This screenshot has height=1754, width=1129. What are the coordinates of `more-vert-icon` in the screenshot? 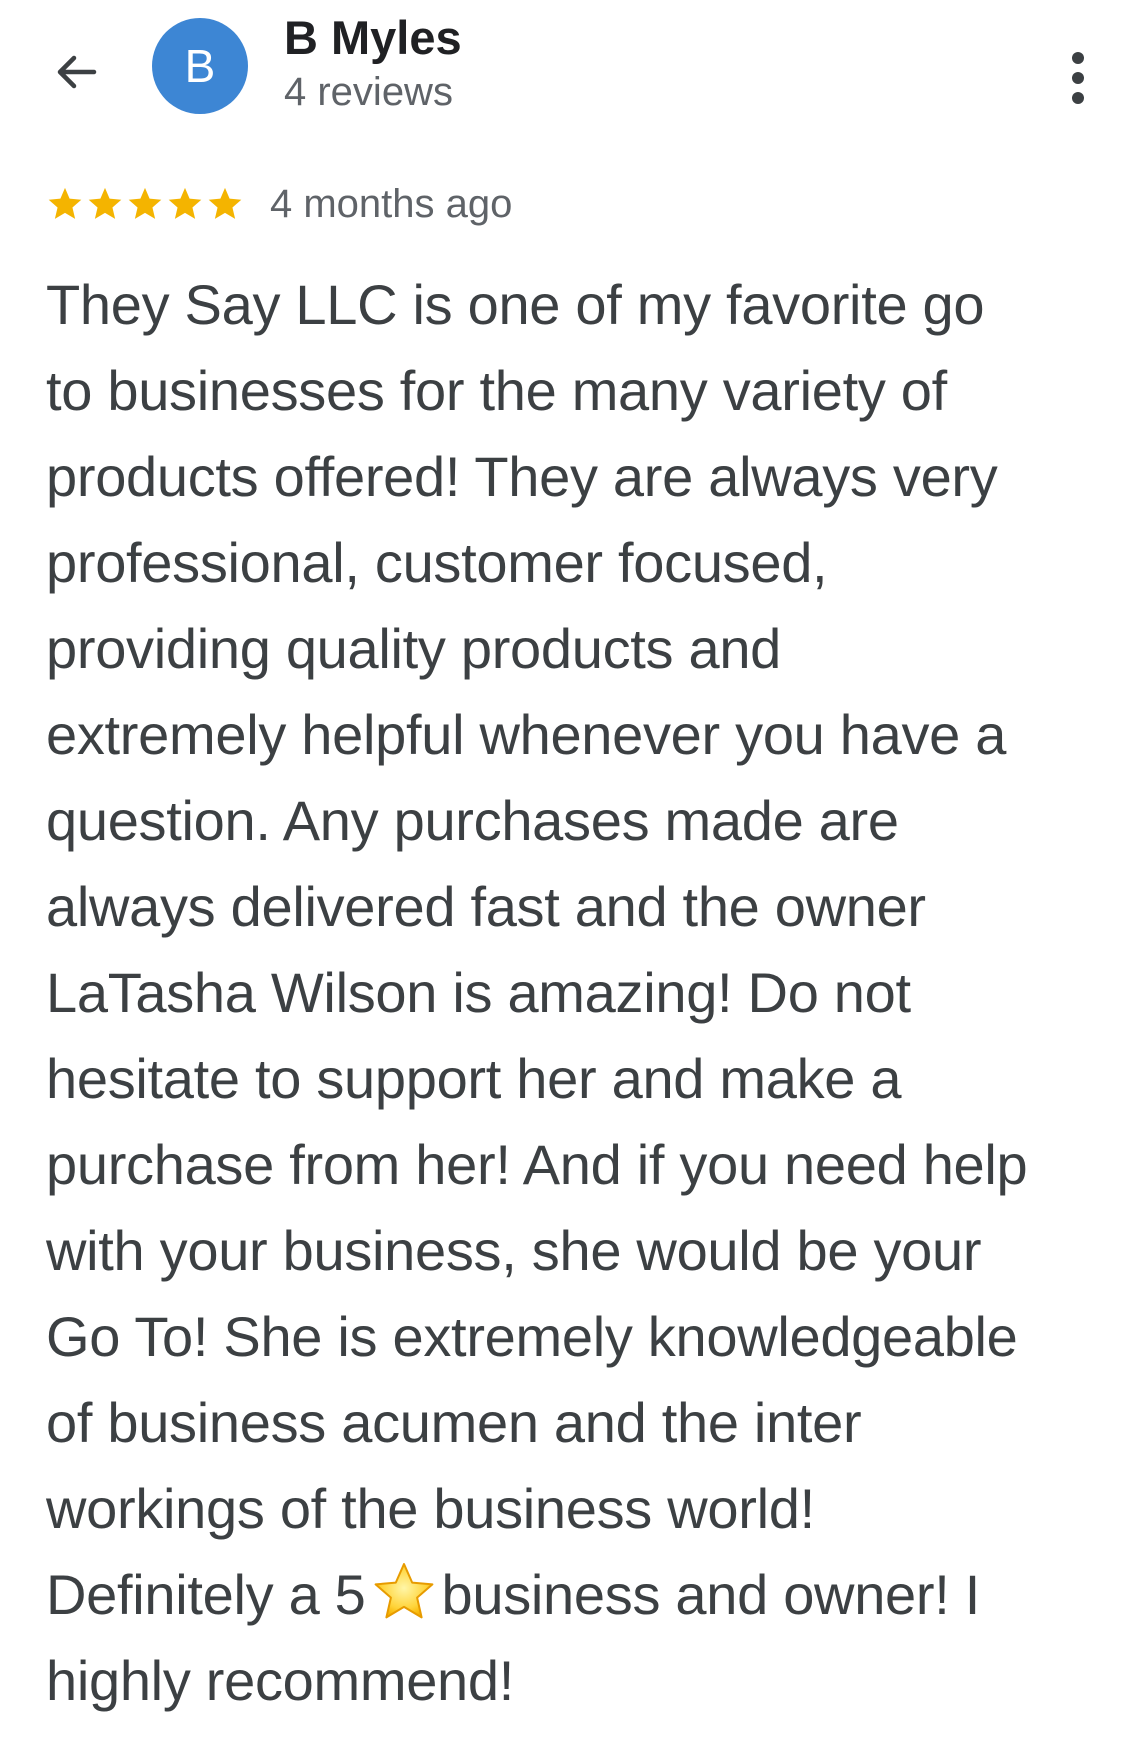 It's located at (1078, 78).